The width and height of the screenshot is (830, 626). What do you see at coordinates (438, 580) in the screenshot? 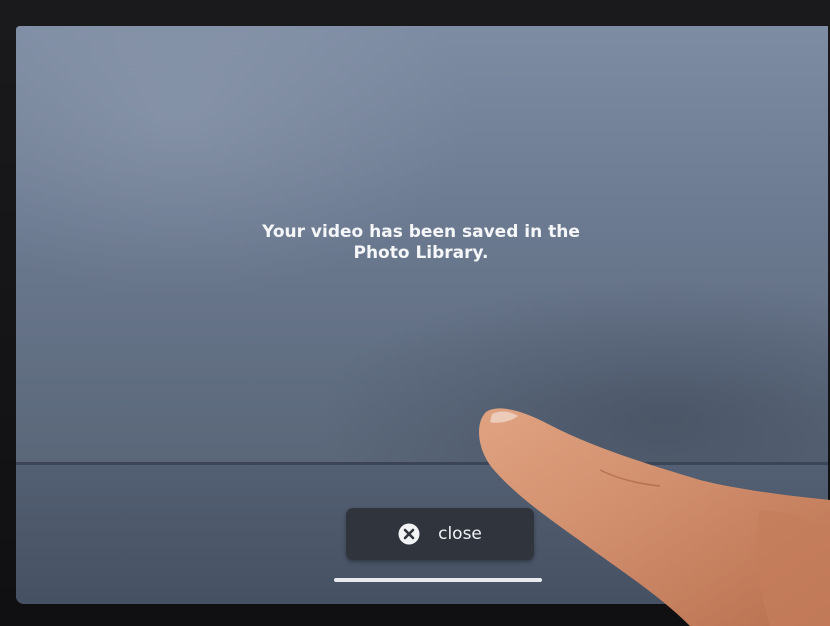
I see `home-indicator` at bounding box center [438, 580].